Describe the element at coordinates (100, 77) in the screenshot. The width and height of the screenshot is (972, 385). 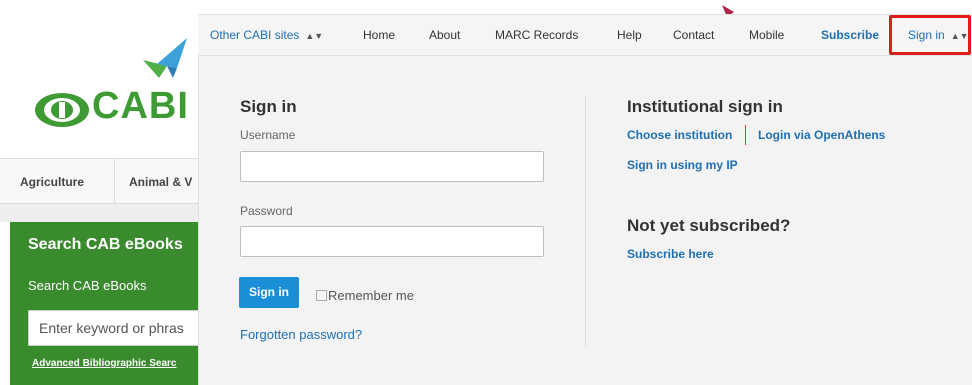
I see `cabi-logo: CABI` at that location.